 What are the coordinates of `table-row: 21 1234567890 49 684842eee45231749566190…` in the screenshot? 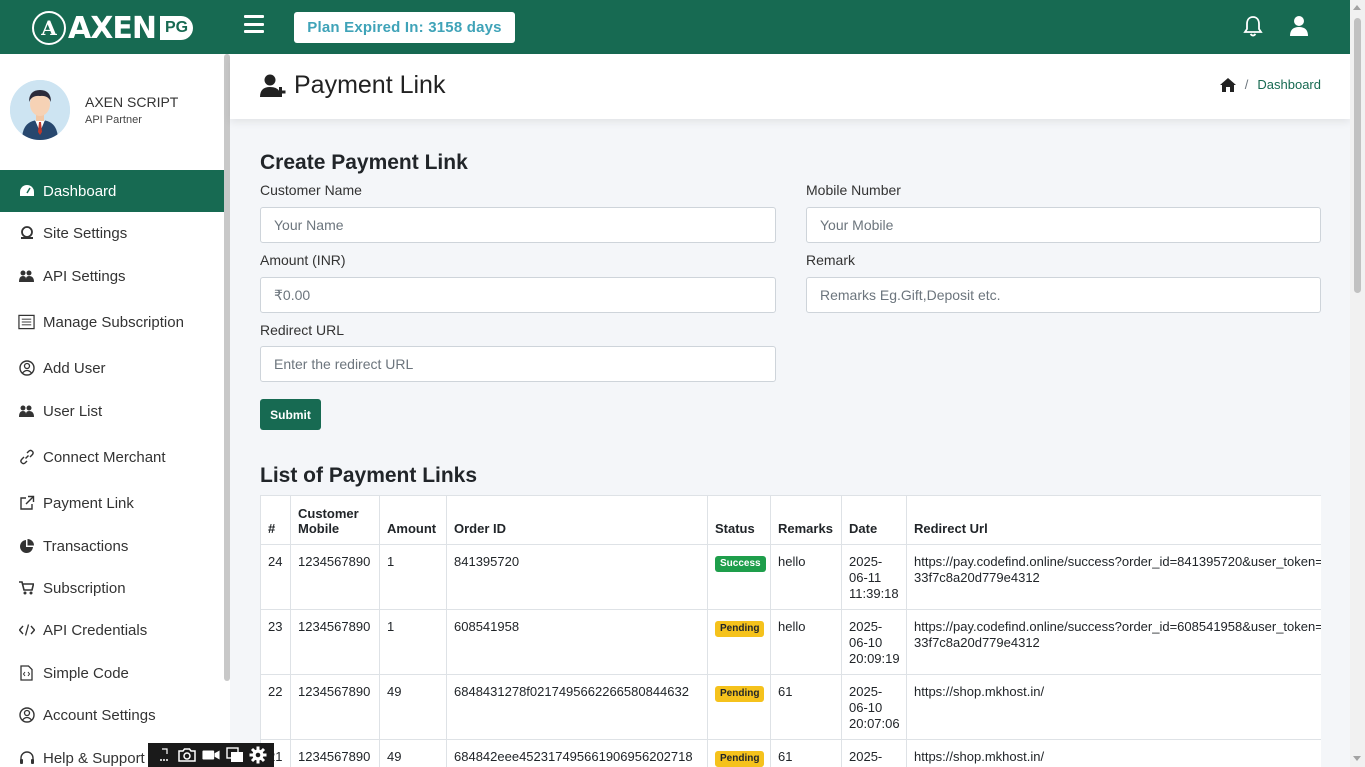 It's located at (790, 753).